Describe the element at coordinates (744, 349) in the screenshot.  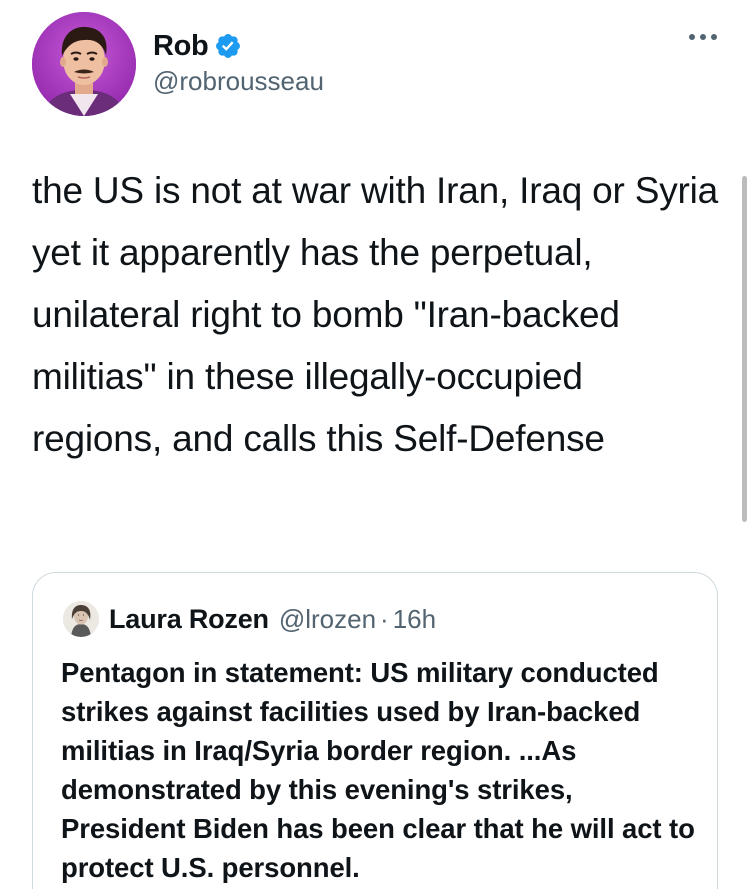
I see `scrollbar` at that location.